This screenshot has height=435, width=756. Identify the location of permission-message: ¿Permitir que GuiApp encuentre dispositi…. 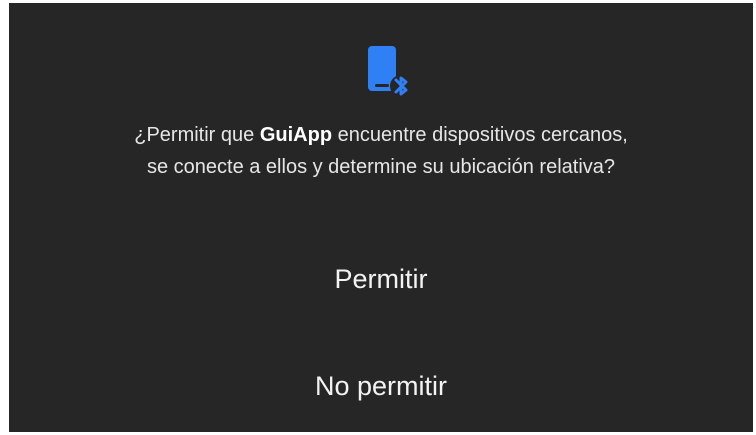
(381, 151).